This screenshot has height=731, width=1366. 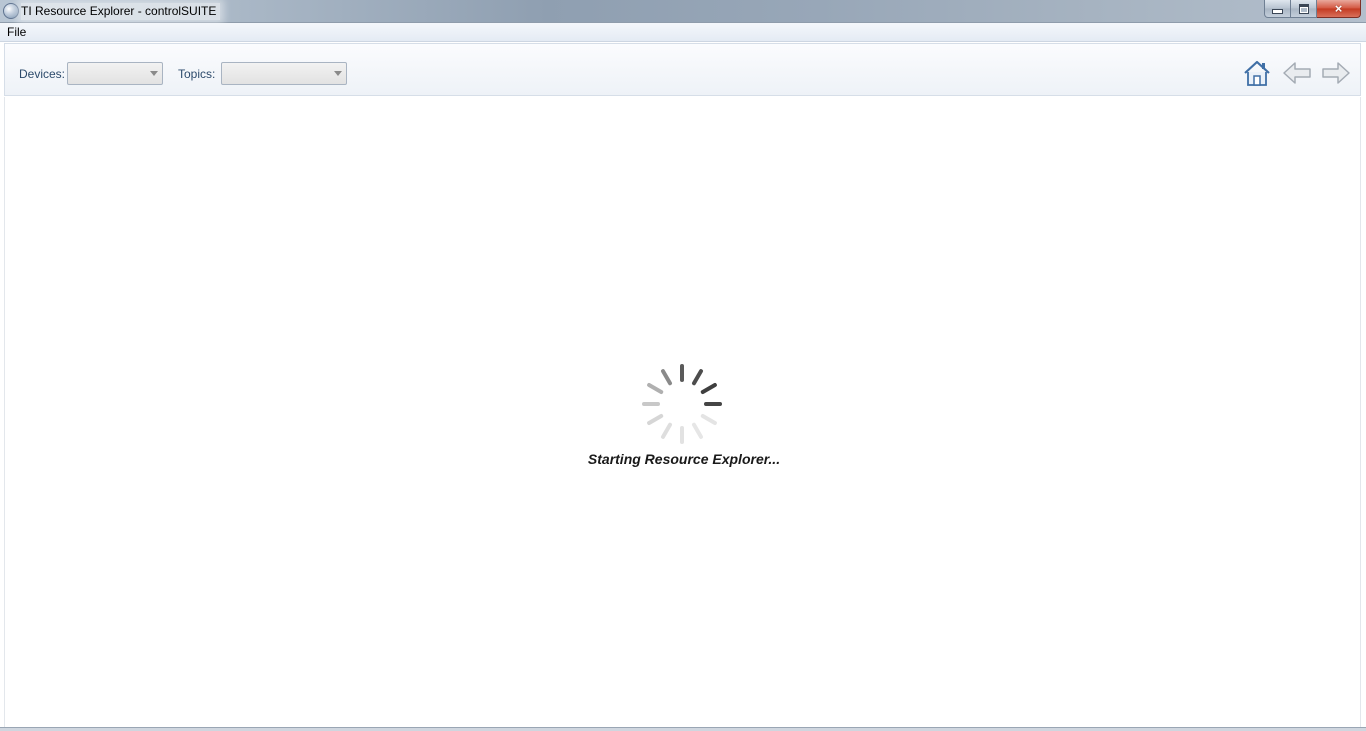 I want to click on restore-icon, so click(x=1303, y=8).